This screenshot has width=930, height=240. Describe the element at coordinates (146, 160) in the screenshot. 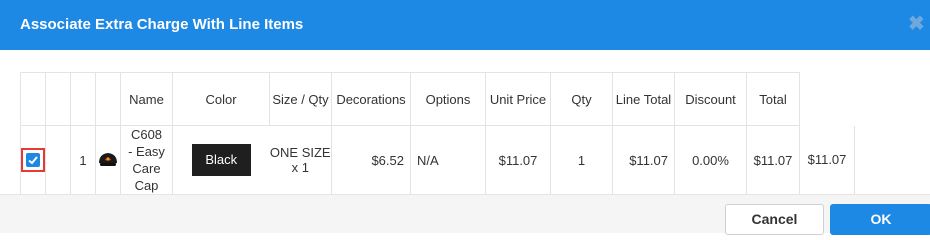

I see `item-name: C608 - Easy Care Cap` at that location.